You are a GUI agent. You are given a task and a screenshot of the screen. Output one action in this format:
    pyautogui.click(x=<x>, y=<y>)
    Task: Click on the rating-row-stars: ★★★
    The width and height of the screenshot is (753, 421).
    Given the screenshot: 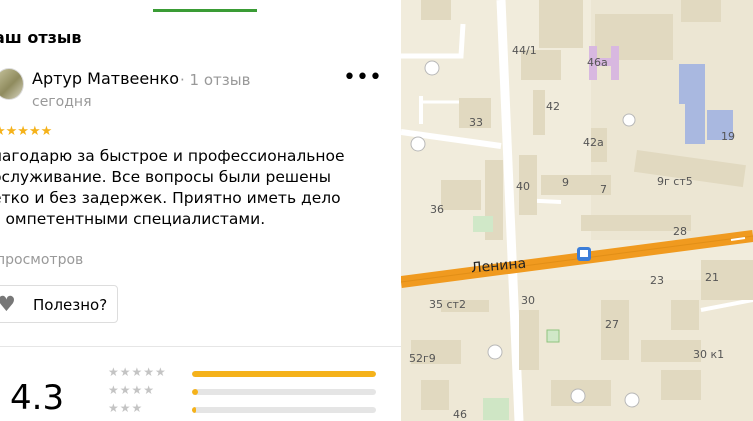 What is the action you would take?
    pyautogui.click(x=126, y=408)
    